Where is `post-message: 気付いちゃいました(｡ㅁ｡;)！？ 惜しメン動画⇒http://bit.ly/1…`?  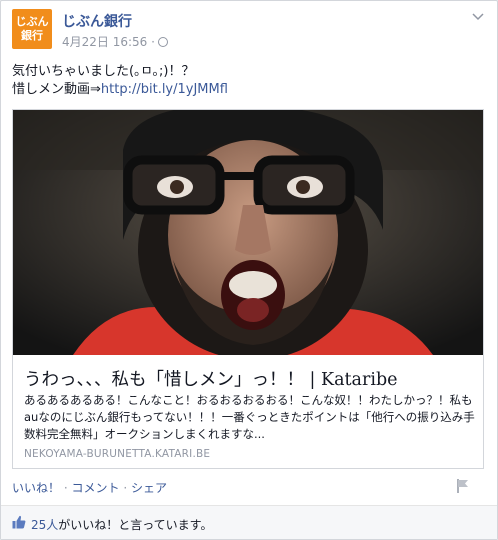
post-message: 気付いちゃいました(｡ㅁ｡;)！？ 惜しメン動画⇒http://bit.ly/1… is located at coordinates (250, 81).